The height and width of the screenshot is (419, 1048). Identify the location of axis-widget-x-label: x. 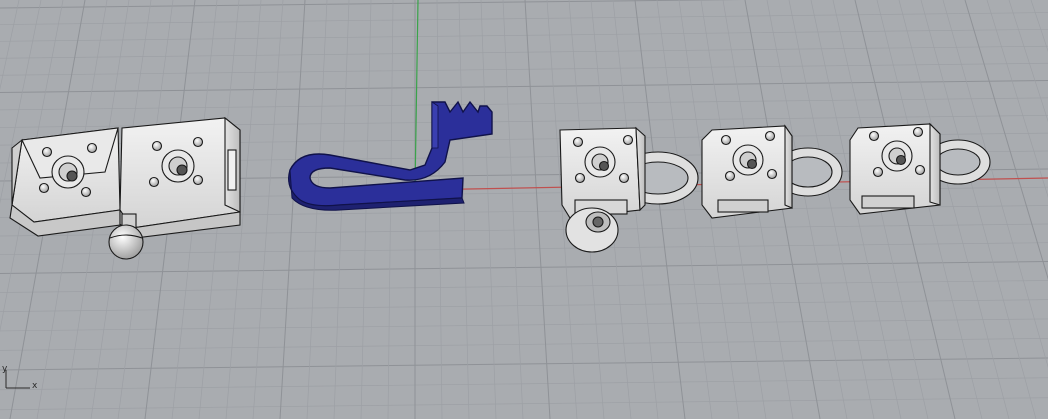
(35, 386).